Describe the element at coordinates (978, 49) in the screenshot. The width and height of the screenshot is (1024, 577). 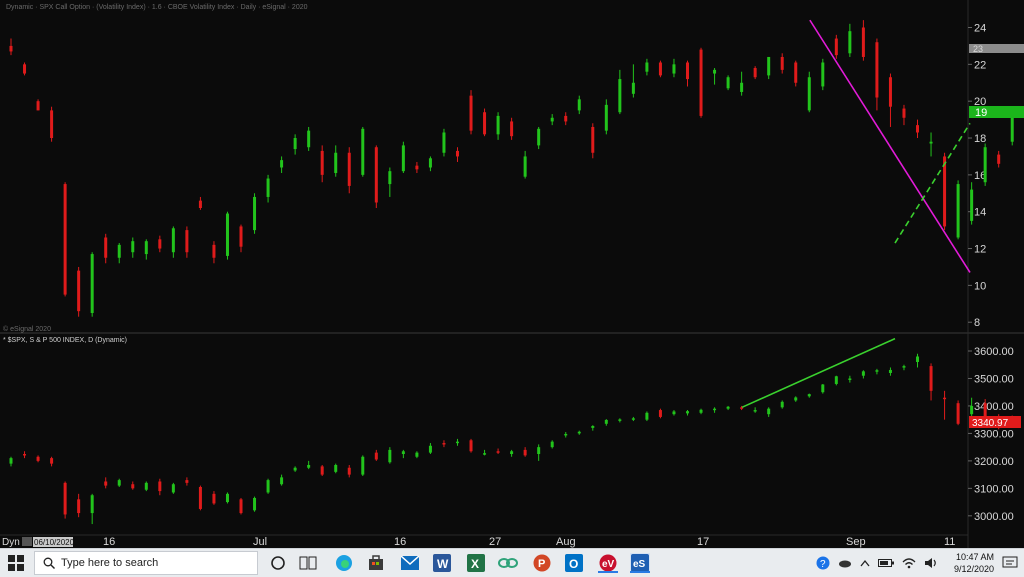
I see `svg-text: 23` at that location.